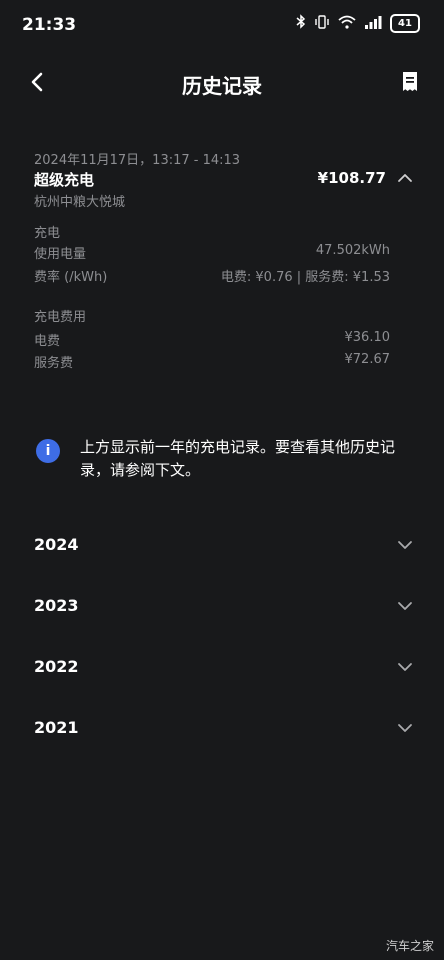 Image resolution: width=444 pixels, height=960 pixels. Describe the element at coordinates (137, 160) in the screenshot. I see `record-date: 2024年11月17日，13:17 - 14:13` at that location.